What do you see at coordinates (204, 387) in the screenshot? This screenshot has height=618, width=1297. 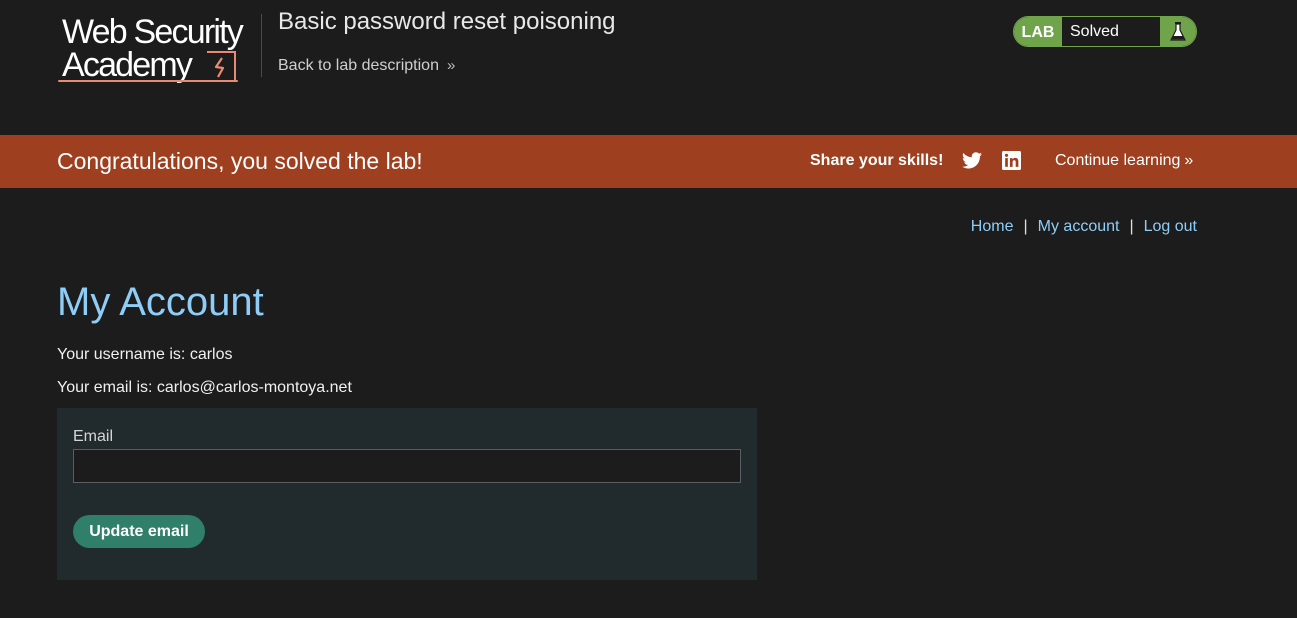 I see `email-info: Your email is: carlos@carlos-montoya.net` at bounding box center [204, 387].